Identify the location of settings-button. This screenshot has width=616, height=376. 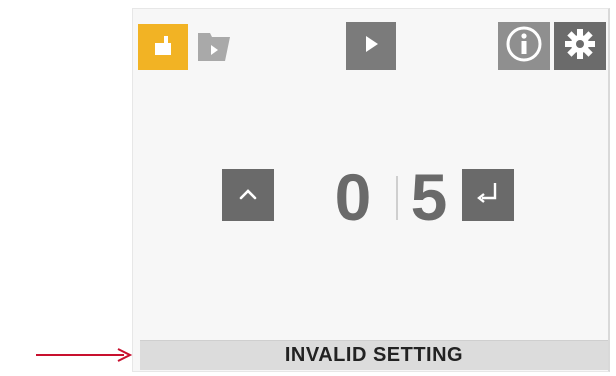
(580, 46).